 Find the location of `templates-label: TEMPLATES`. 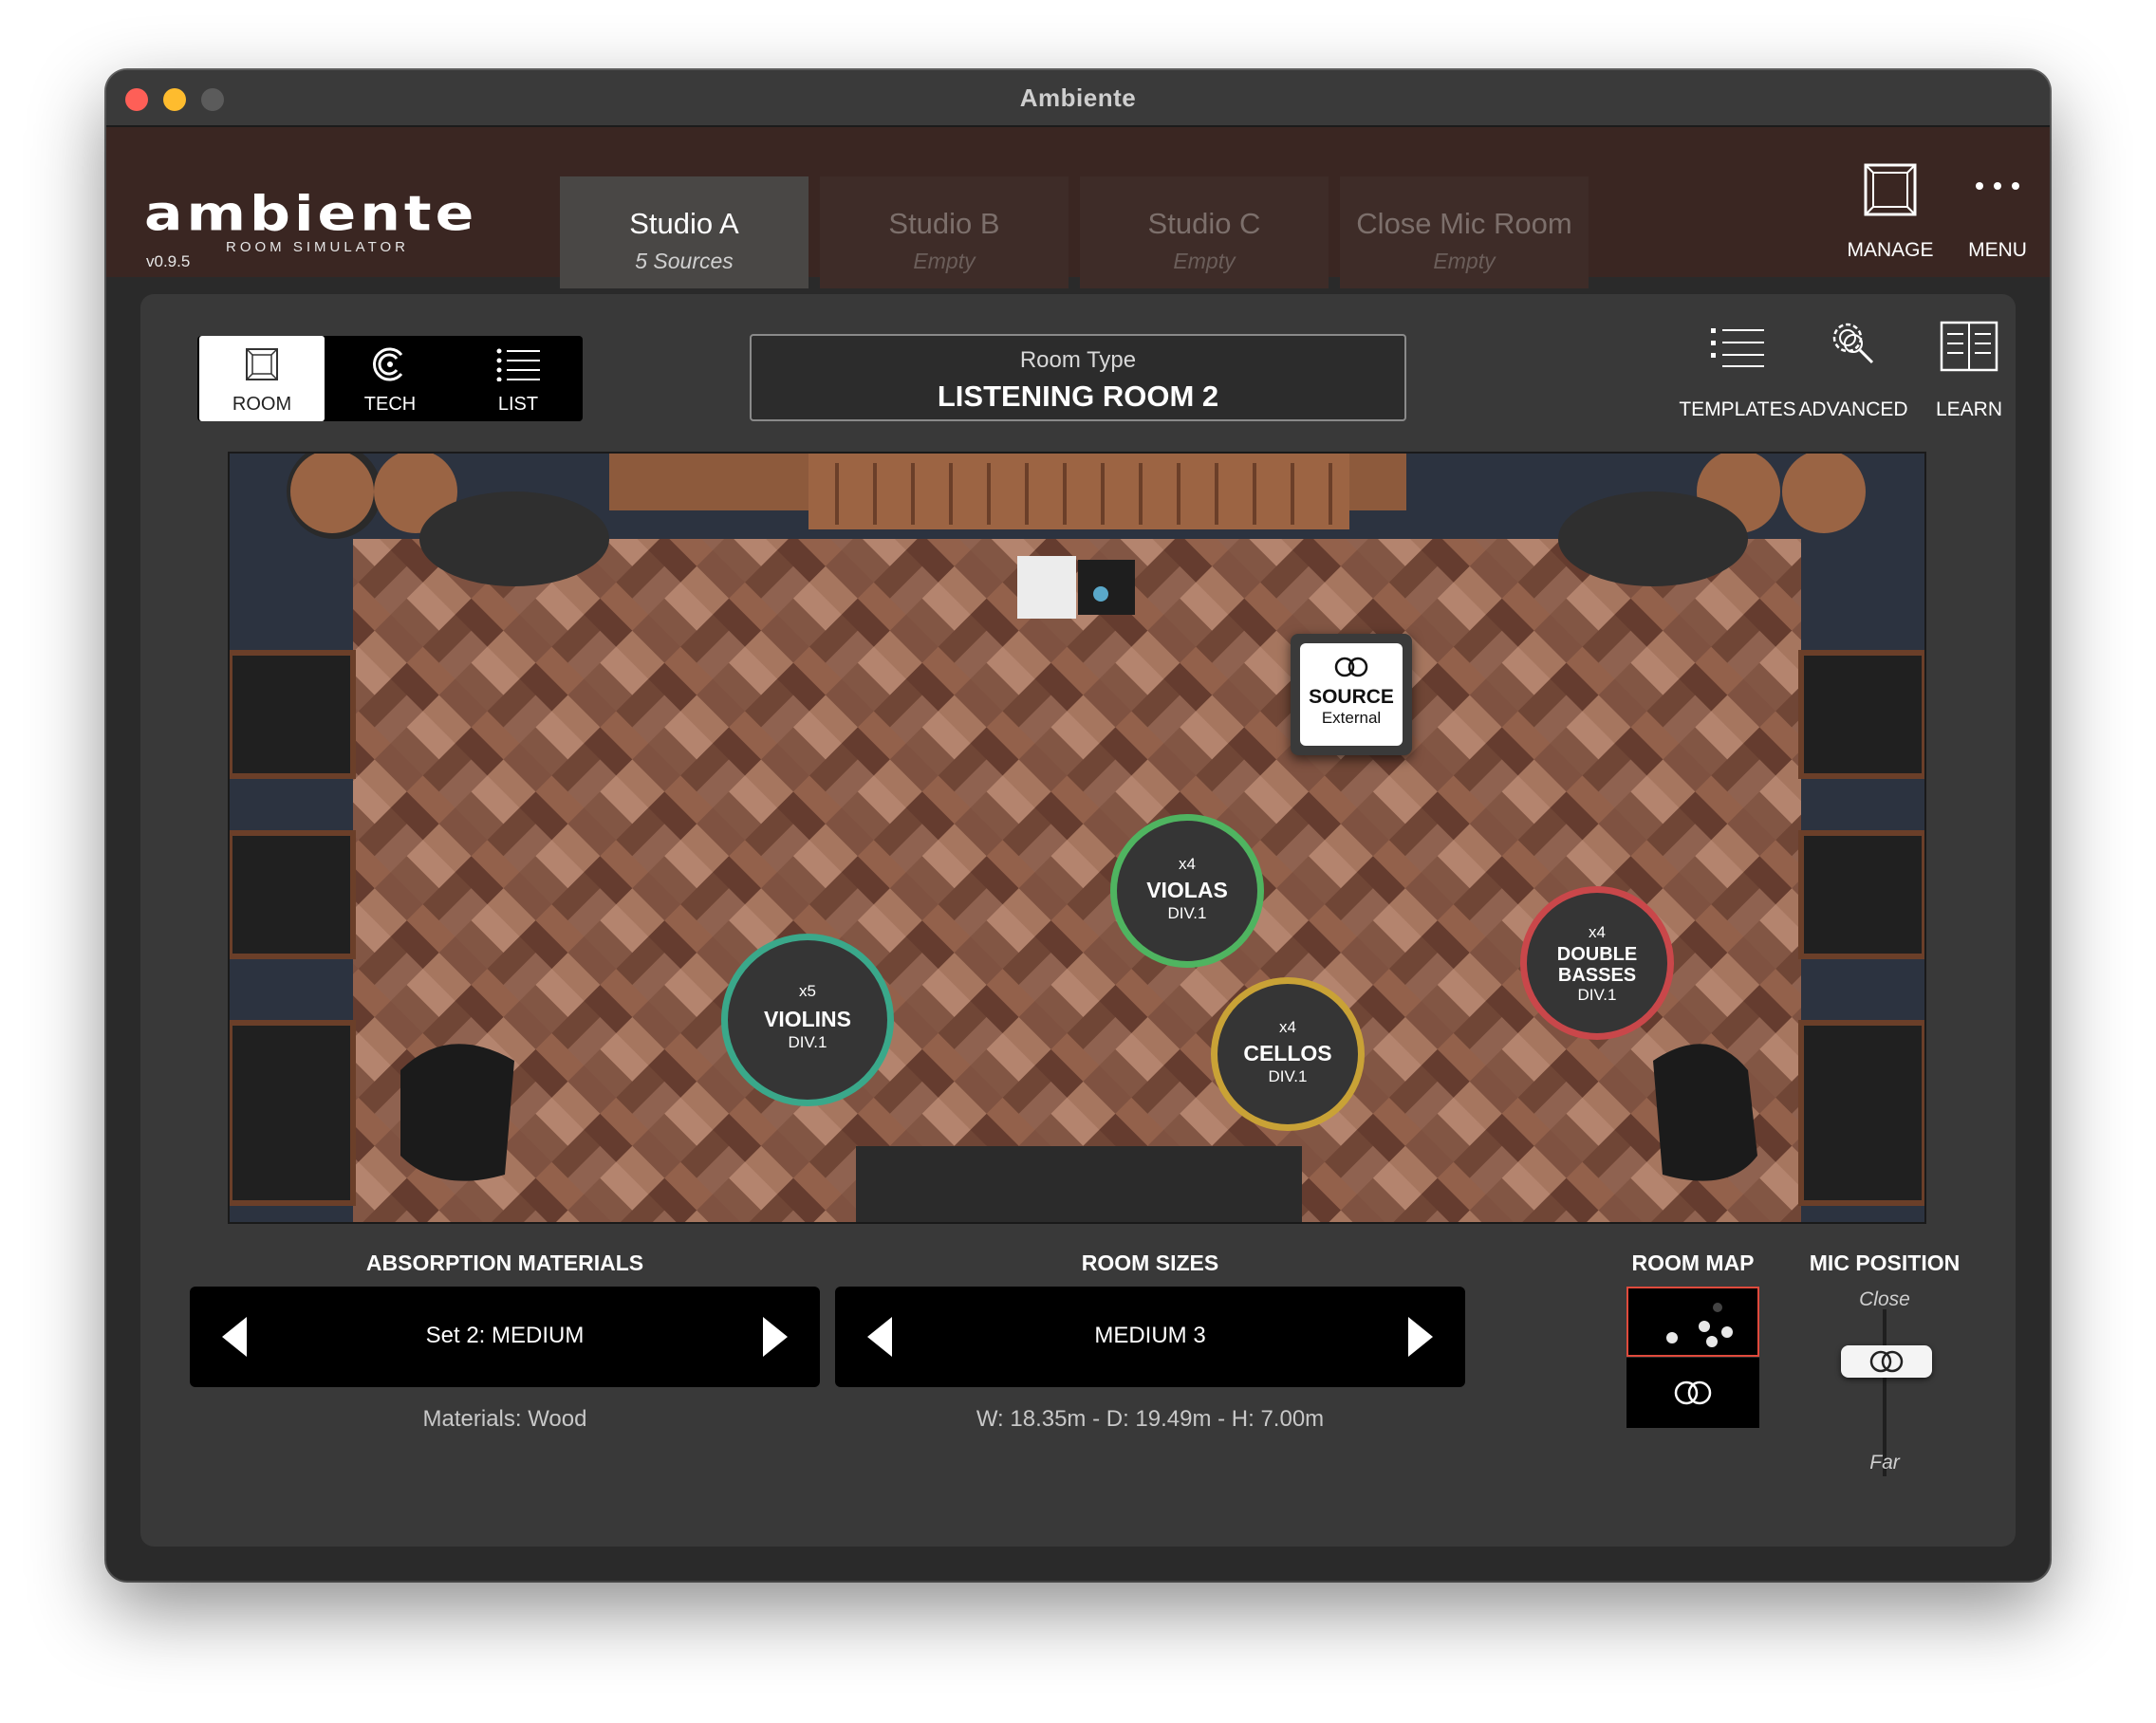

templates-label: TEMPLATES is located at coordinates (1737, 409).